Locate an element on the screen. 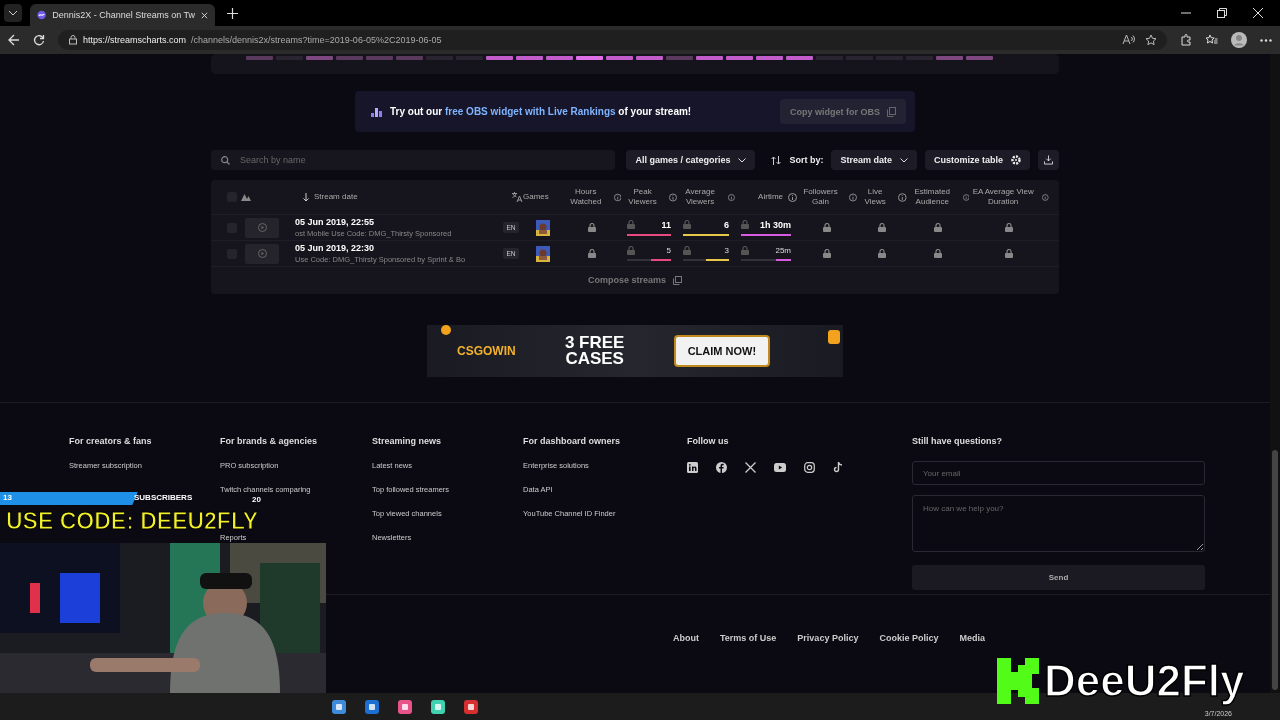 The width and height of the screenshot is (1280, 720). restore-icon is located at coordinates (1222, 13).